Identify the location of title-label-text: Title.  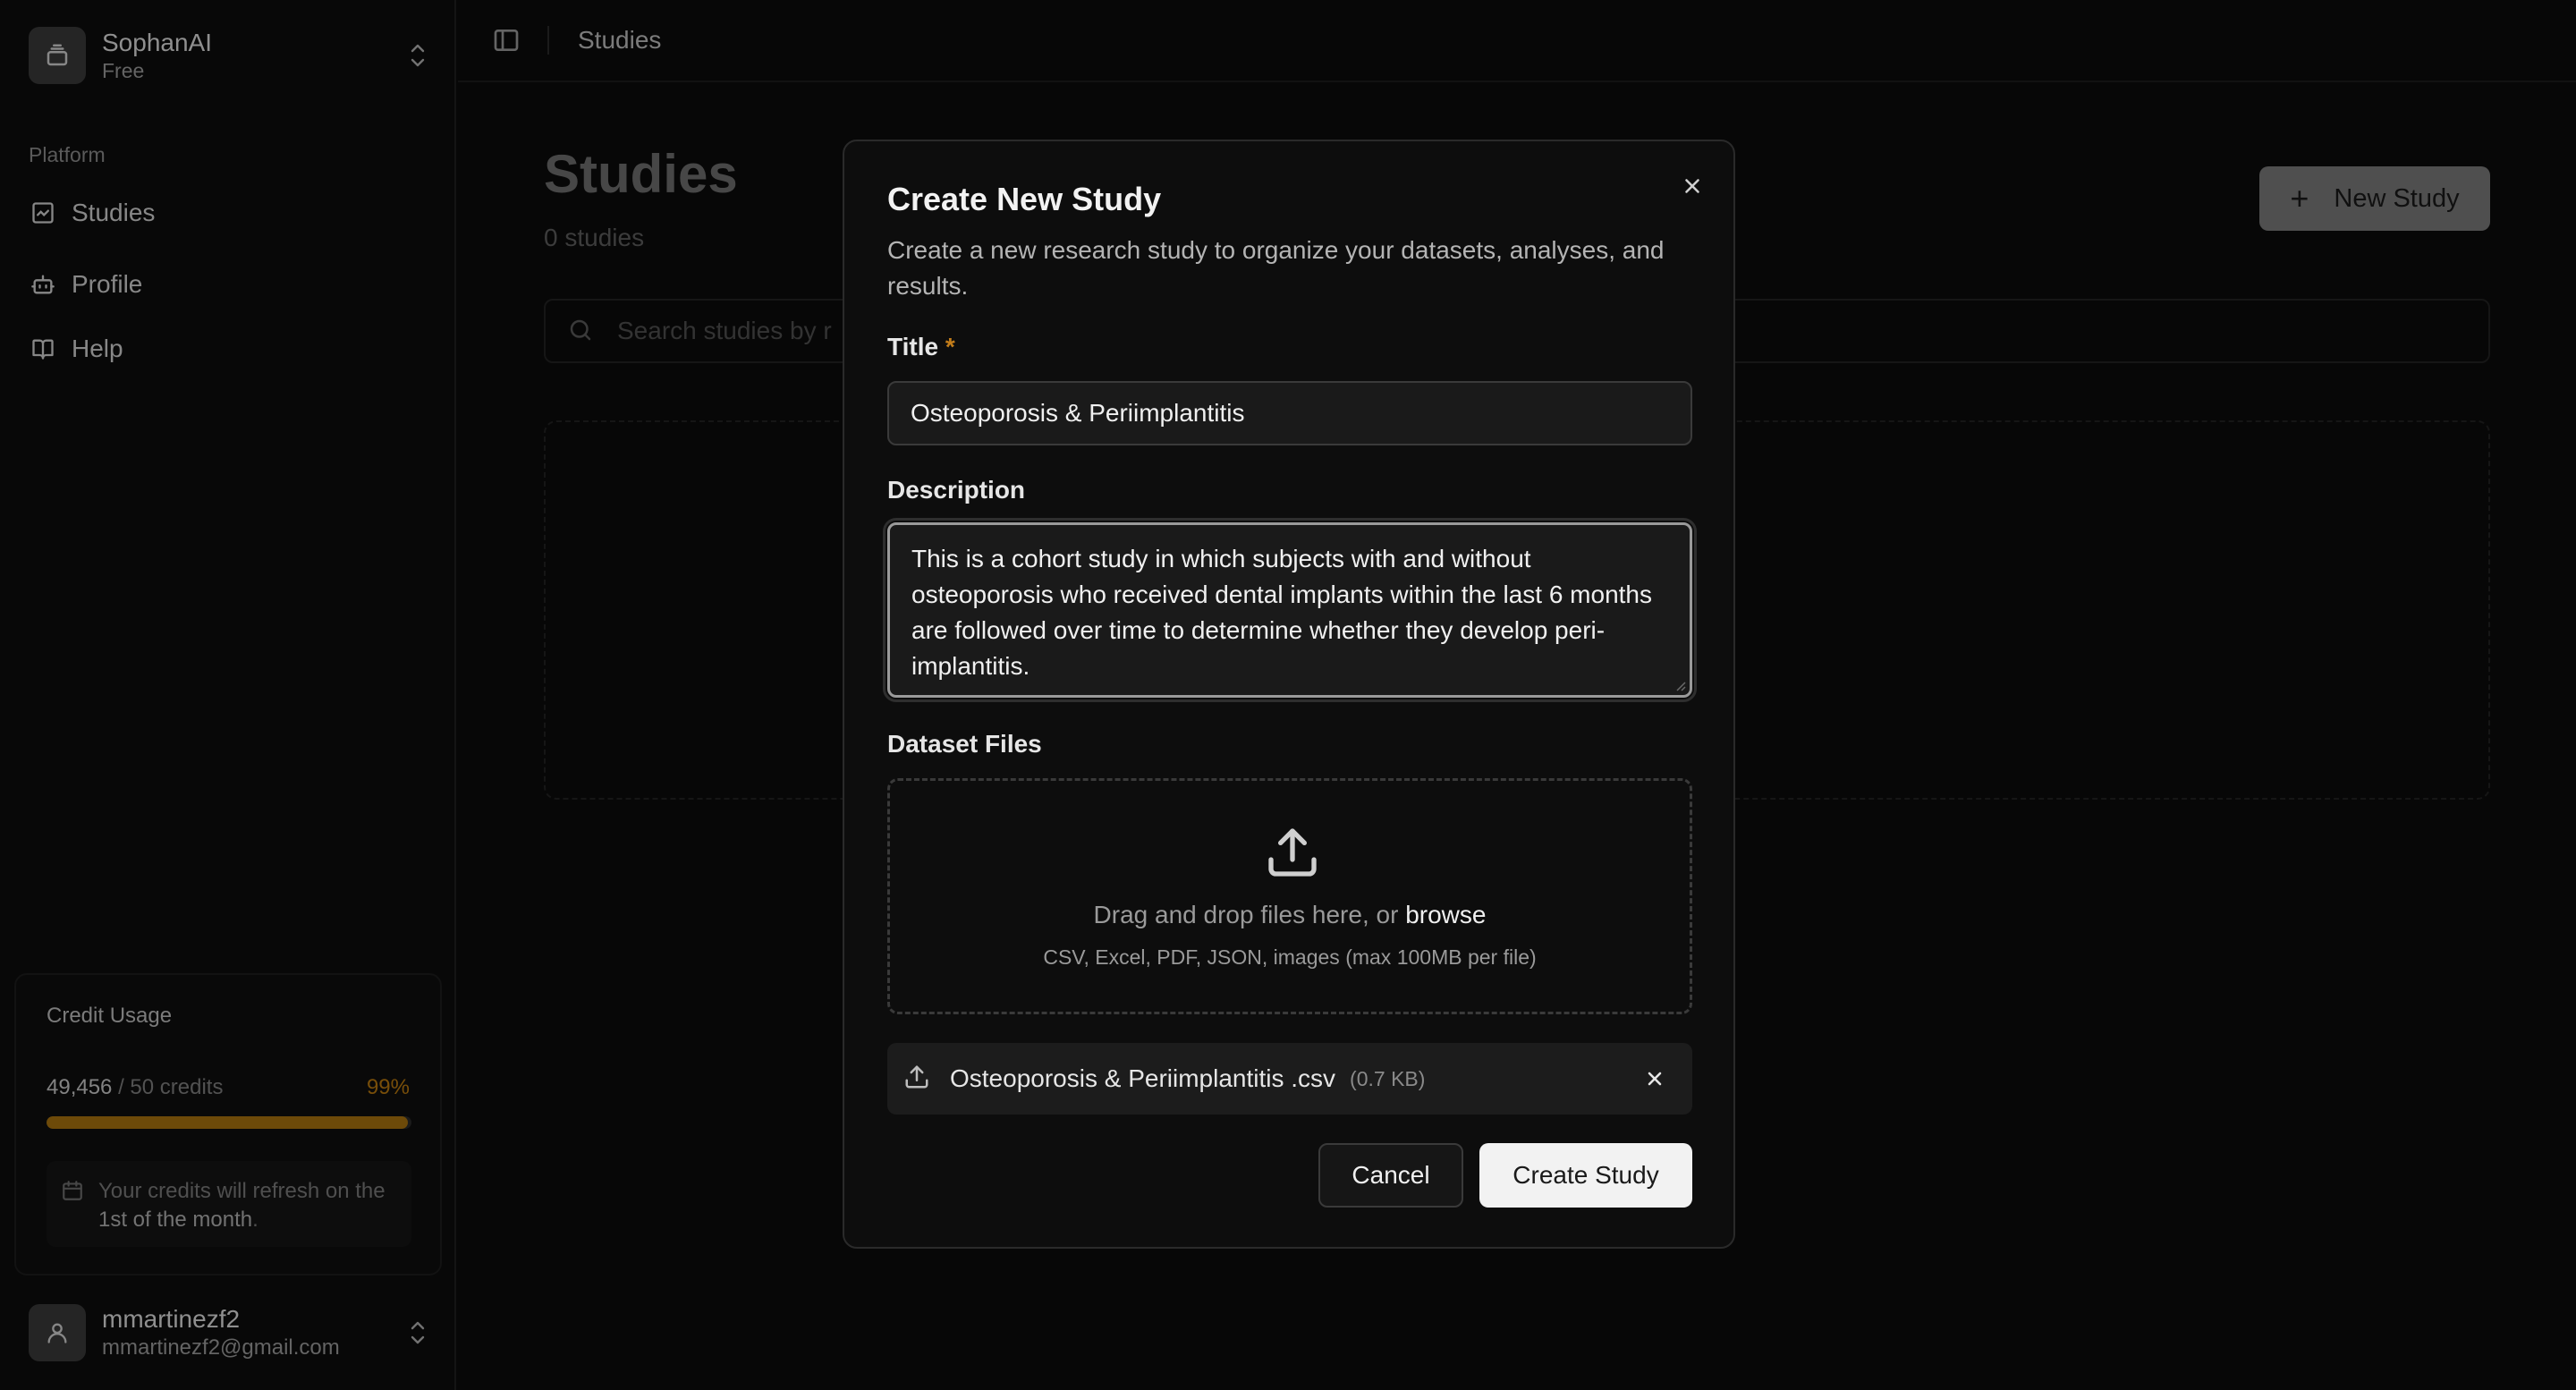
(913, 346).